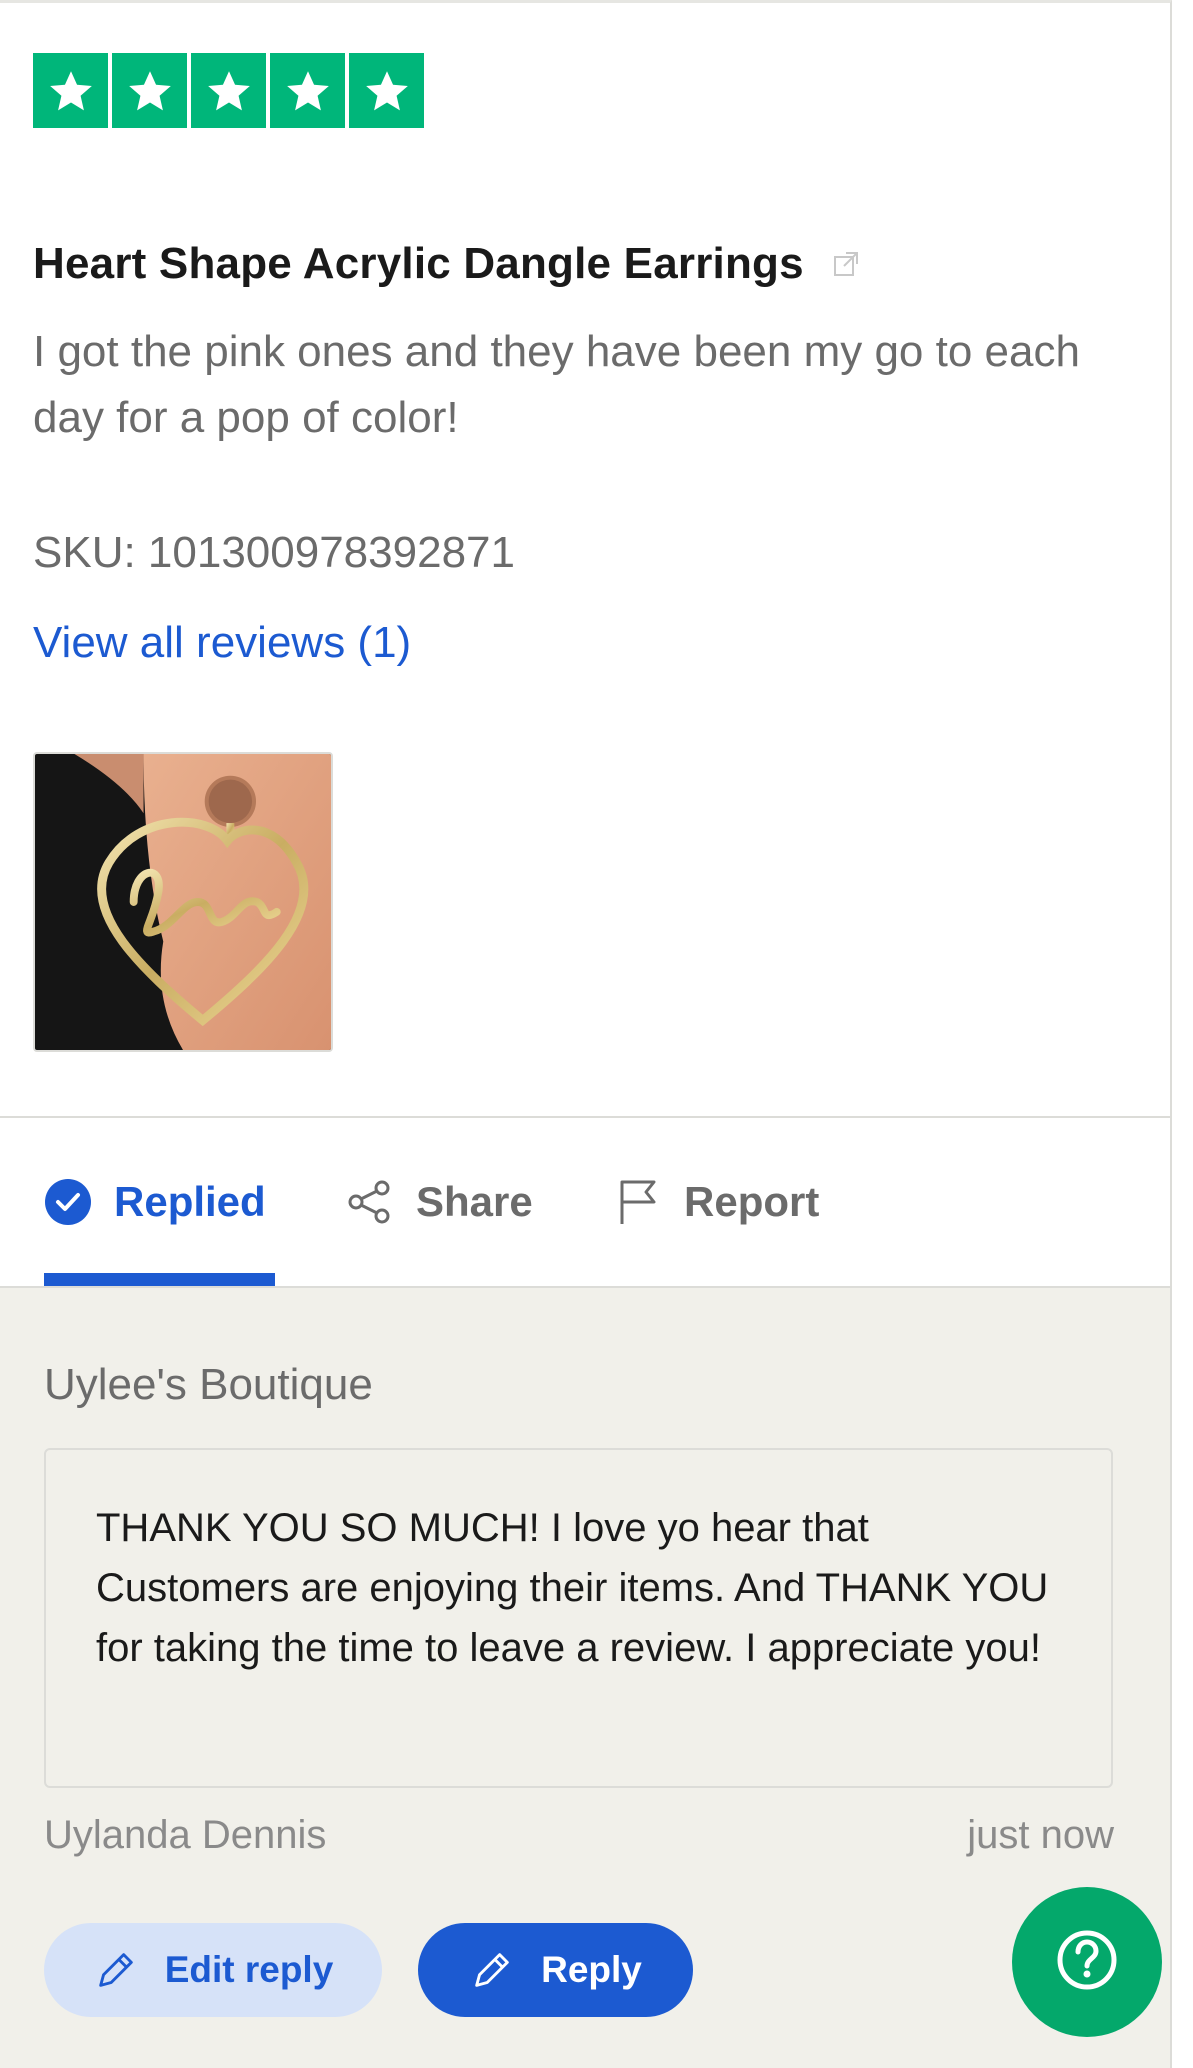 Image resolution: width=1193 pixels, height=2068 pixels. Describe the element at coordinates (1040, 1835) in the screenshot. I see `reply-timestamp: just now` at that location.